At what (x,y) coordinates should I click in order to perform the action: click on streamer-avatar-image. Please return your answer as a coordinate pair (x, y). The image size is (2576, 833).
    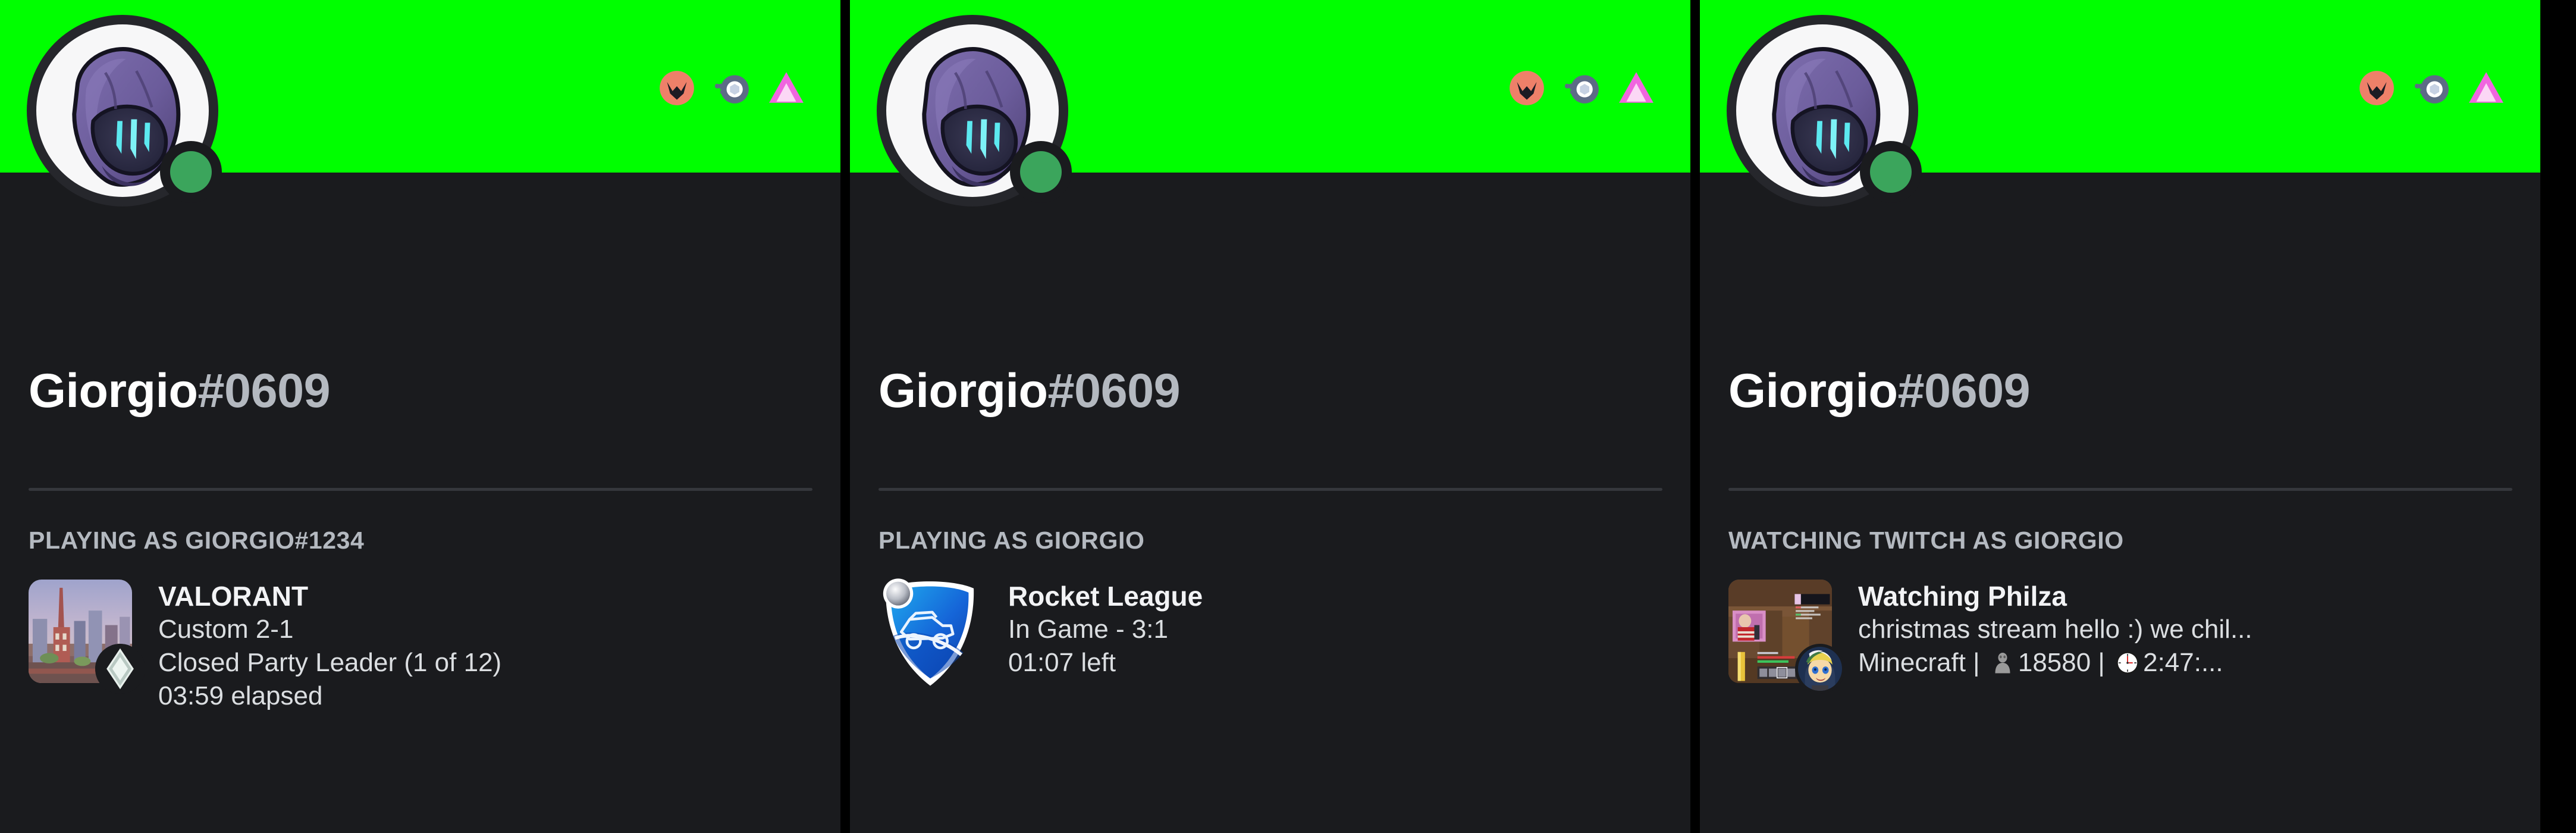
    Looking at the image, I should click on (1820, 669).